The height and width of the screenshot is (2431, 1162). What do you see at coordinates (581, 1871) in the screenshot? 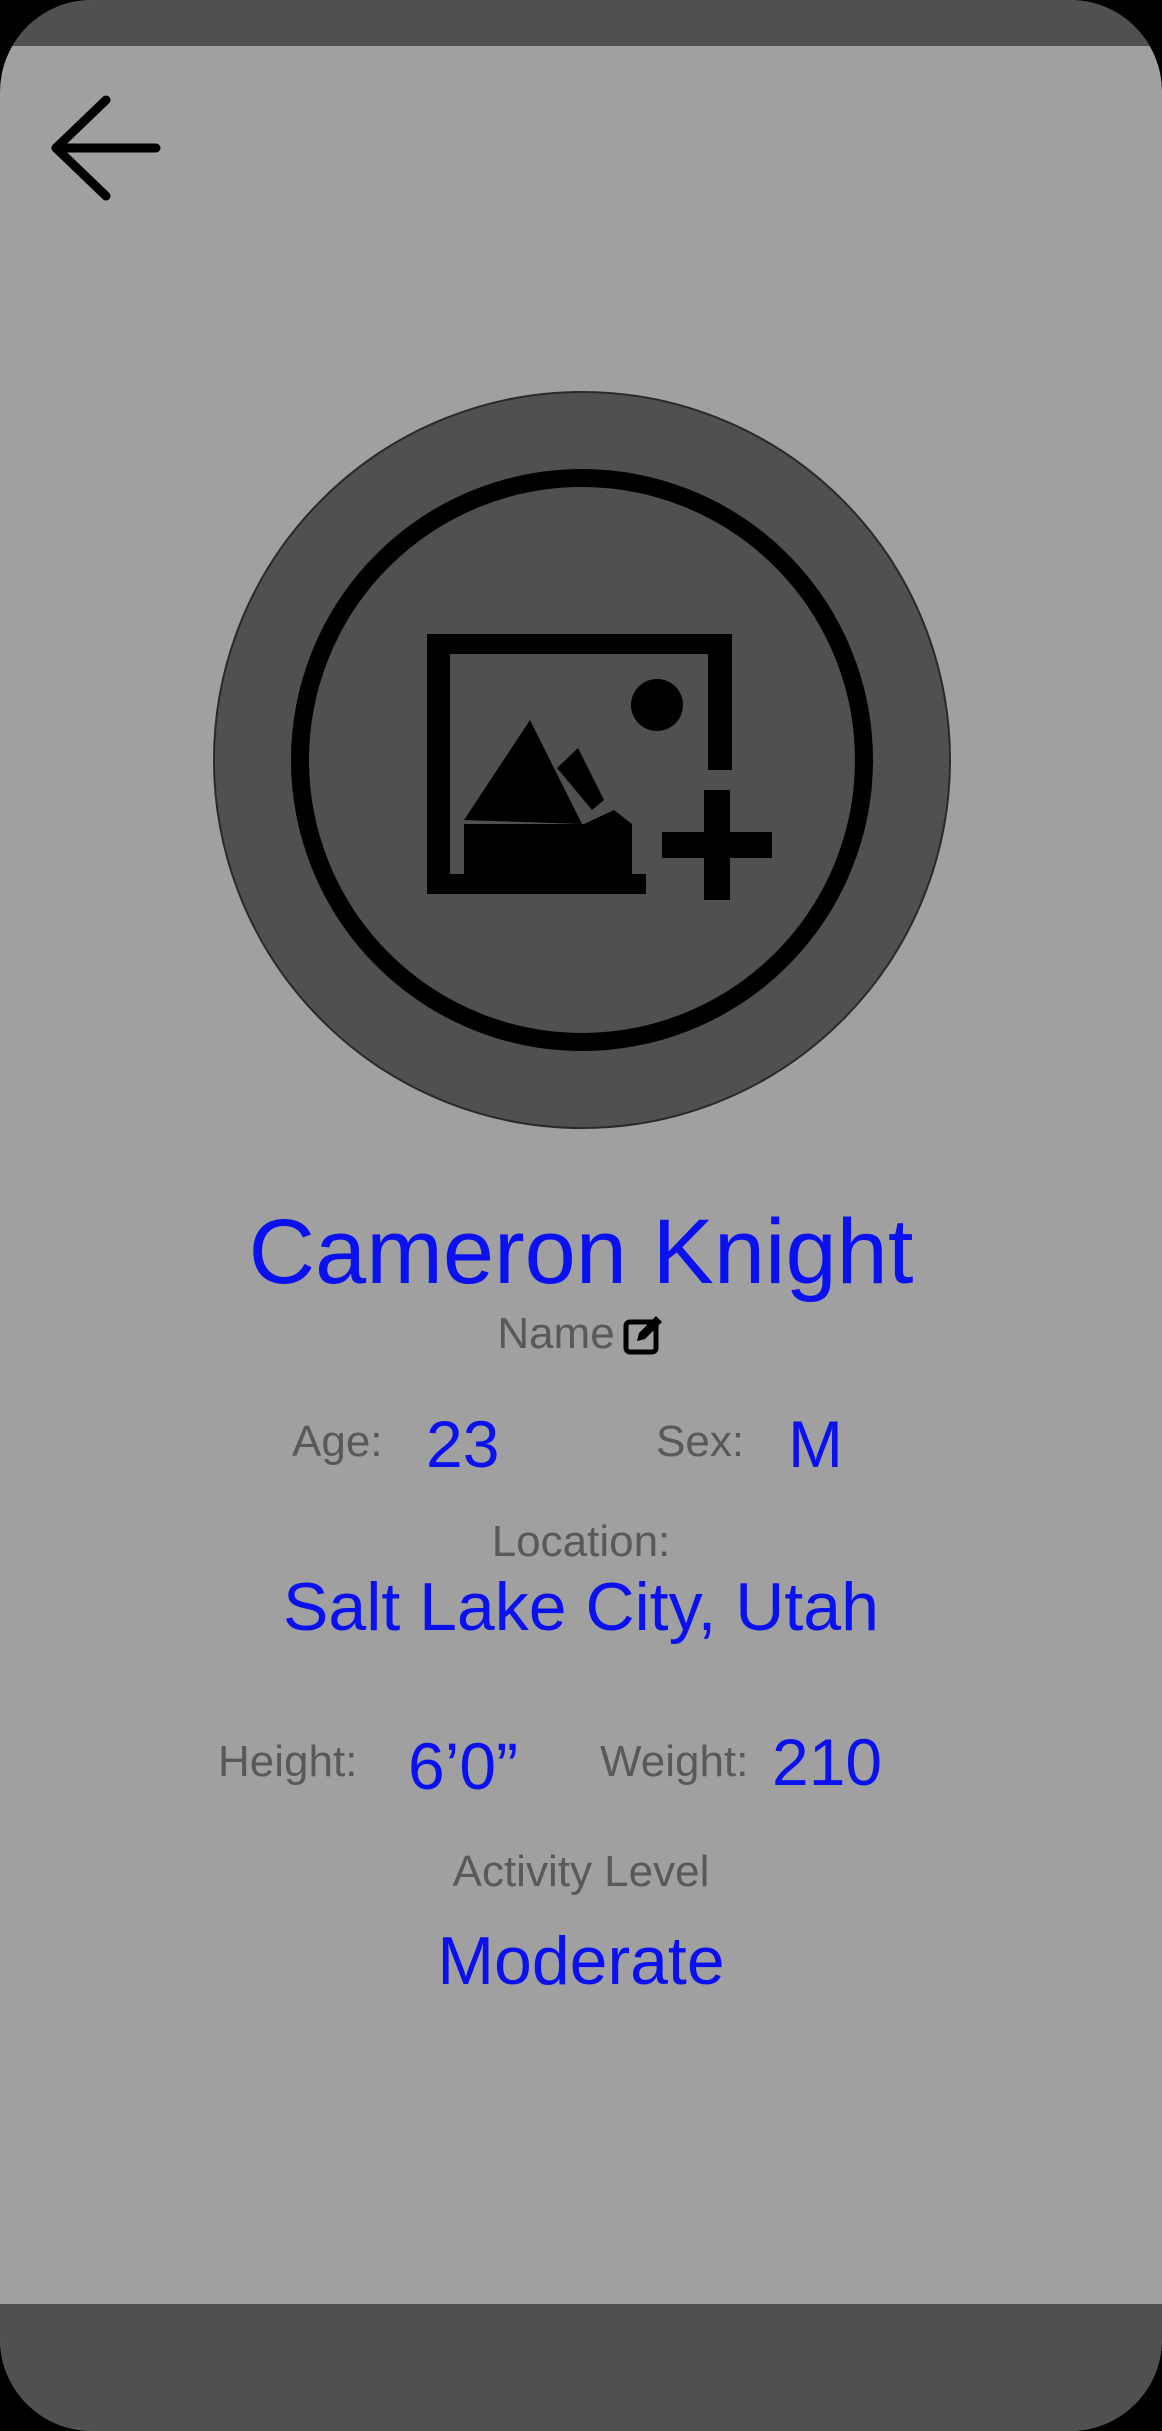
I see `activity-label: Activity Level` at bounding box center [581, 1871].